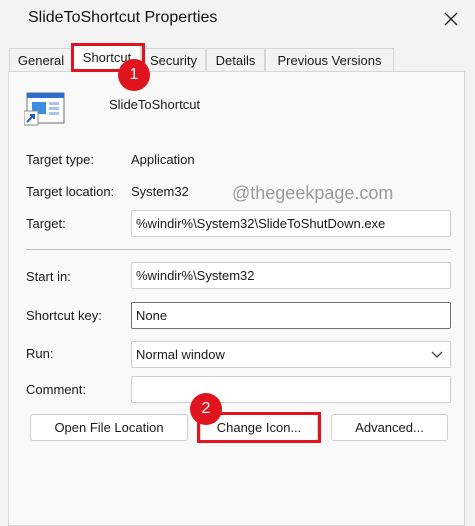 The height and width of the screenshot is (526, 475). I want to click on shortcut-key-label: Shortcut key:, so click(64, 315).